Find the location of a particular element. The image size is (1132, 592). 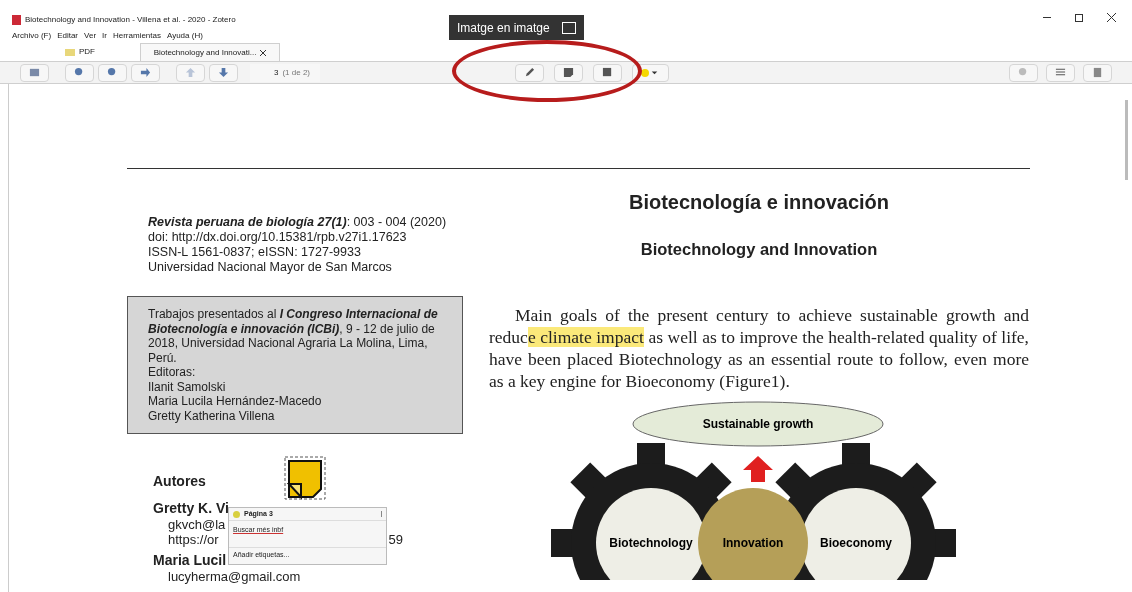

highlight-button is located at coordinates (529, 72).